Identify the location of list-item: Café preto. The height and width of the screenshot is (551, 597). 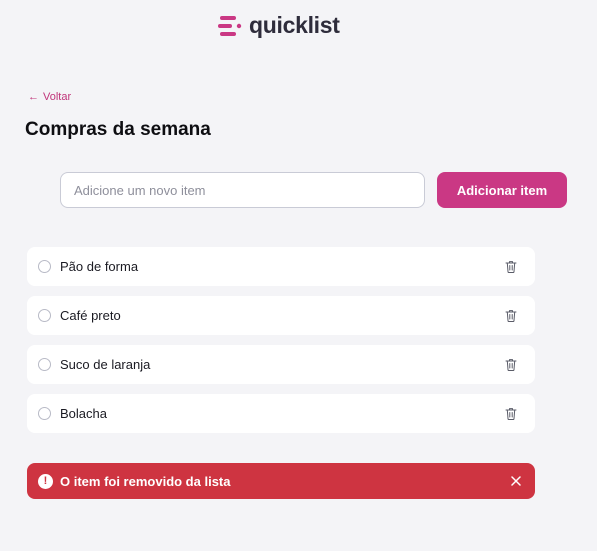
(281, 315).